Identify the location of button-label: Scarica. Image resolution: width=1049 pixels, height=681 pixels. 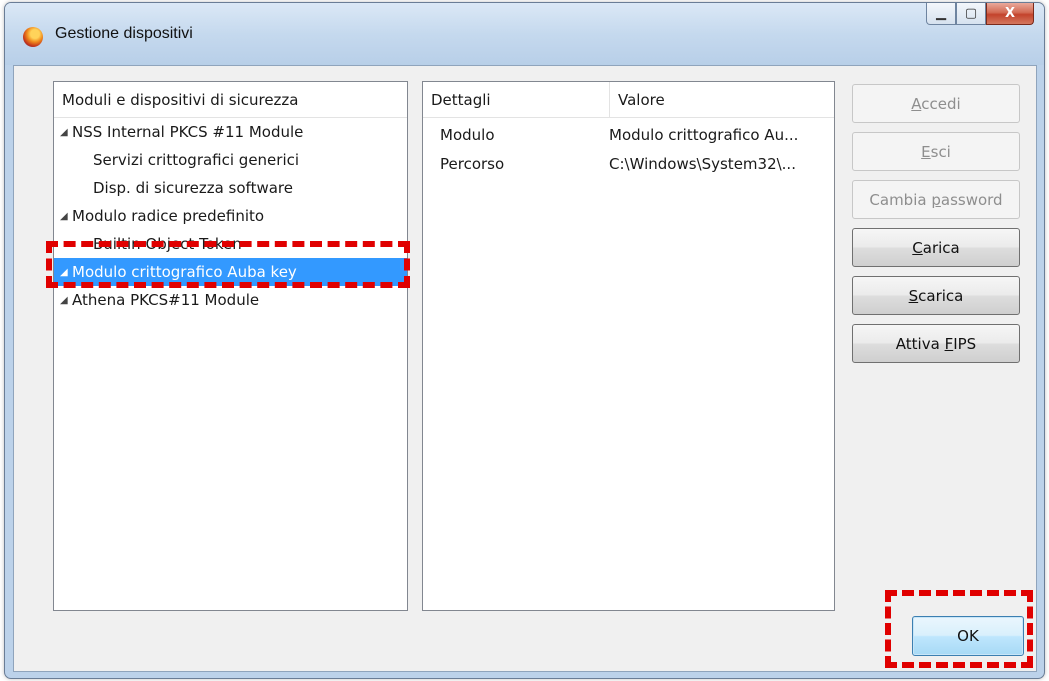
(936, 295).